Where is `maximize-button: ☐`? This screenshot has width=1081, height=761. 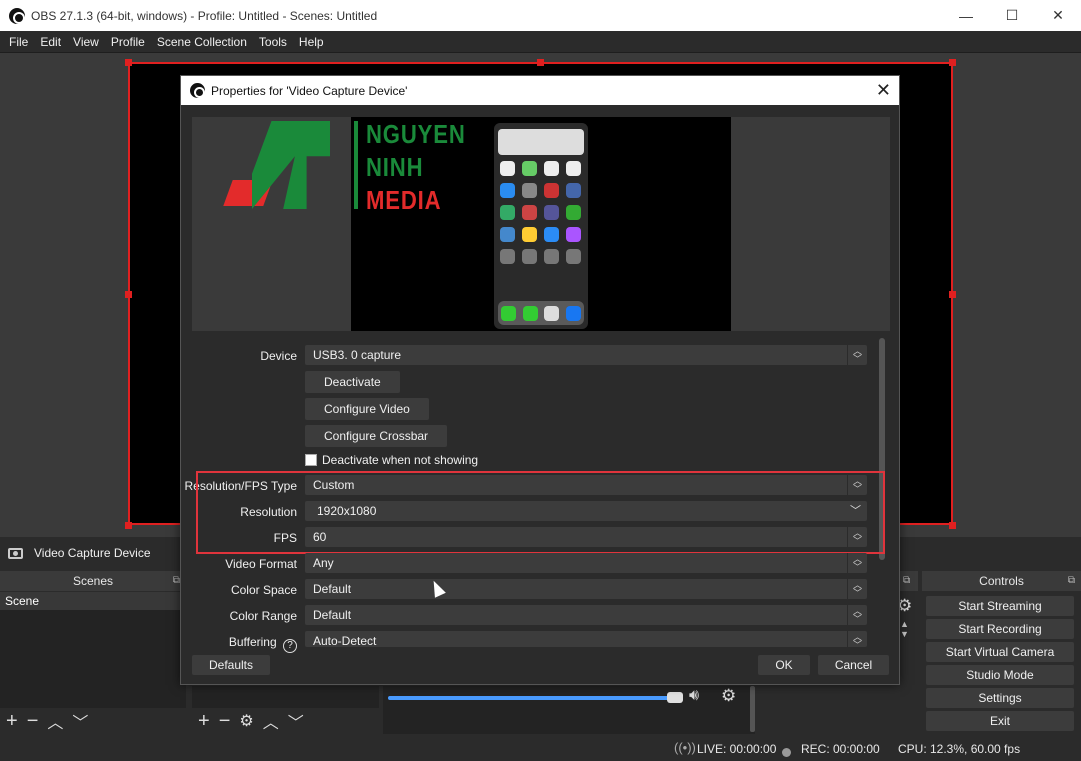 maximize-button: ☐ is located at coordinates (1012, 15).